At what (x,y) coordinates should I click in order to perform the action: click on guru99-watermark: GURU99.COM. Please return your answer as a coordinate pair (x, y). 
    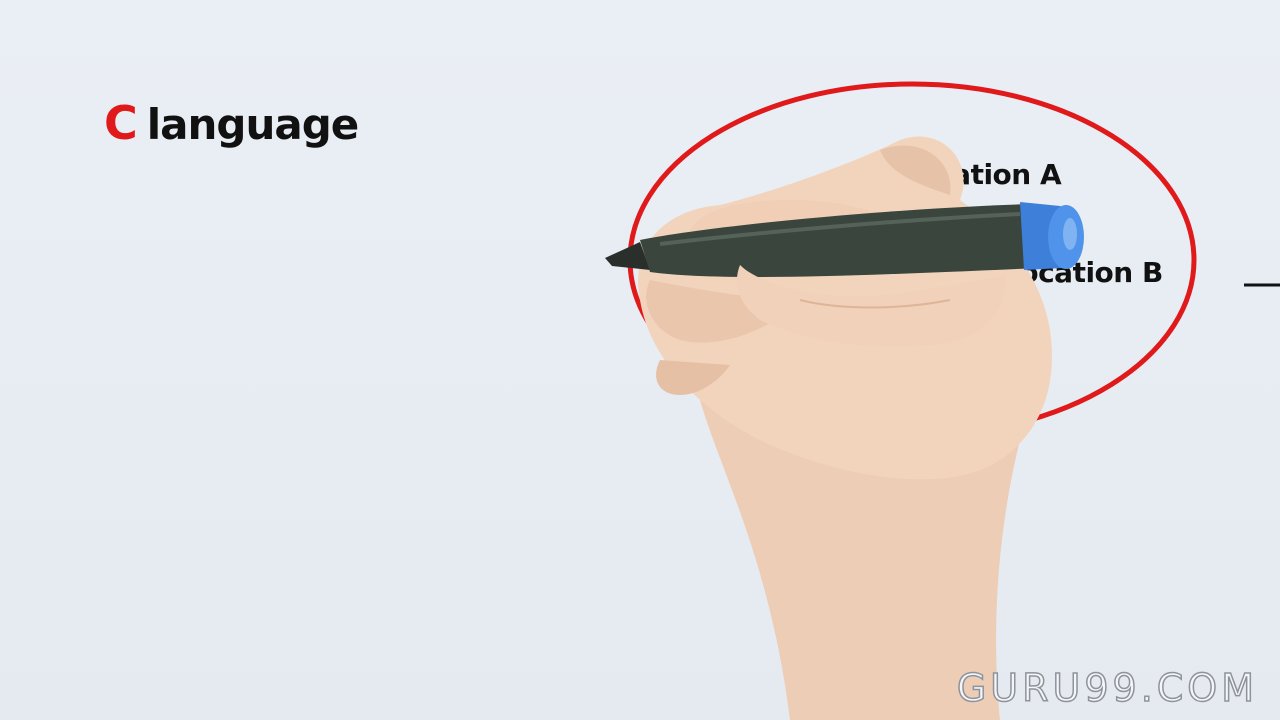
    Looking at the image, I should click on (1107, 688).